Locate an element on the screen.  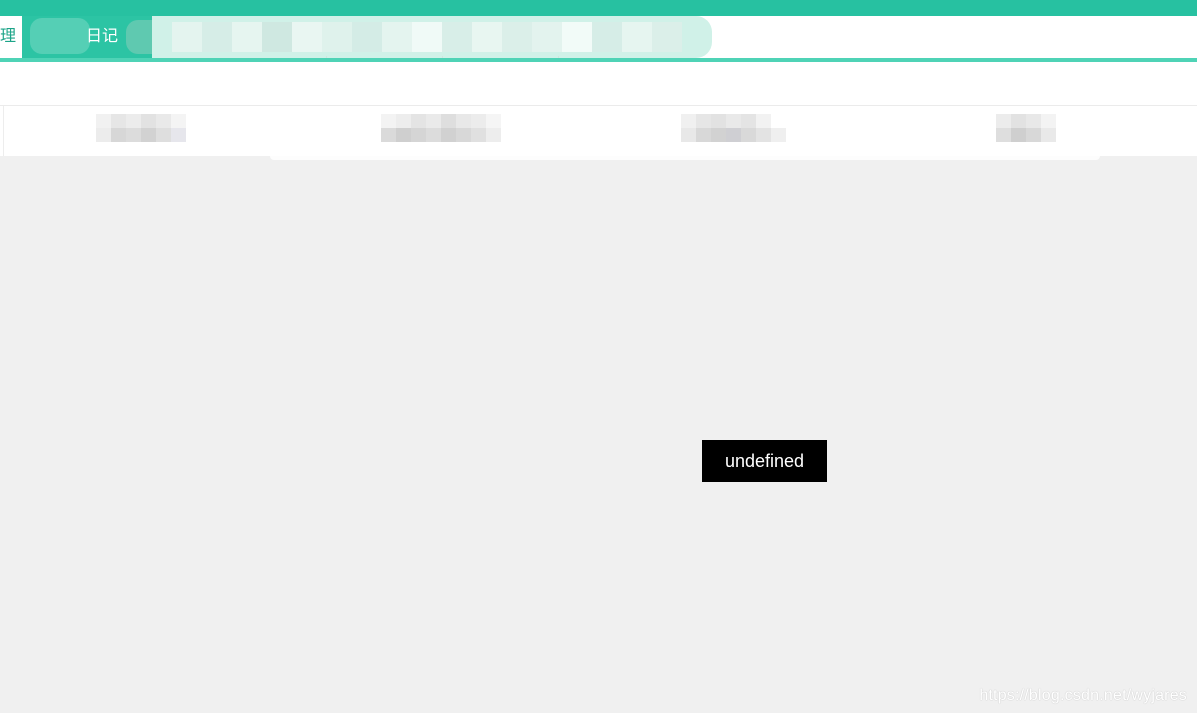
tab-active: 日记 is located at coordinates (87, 37).